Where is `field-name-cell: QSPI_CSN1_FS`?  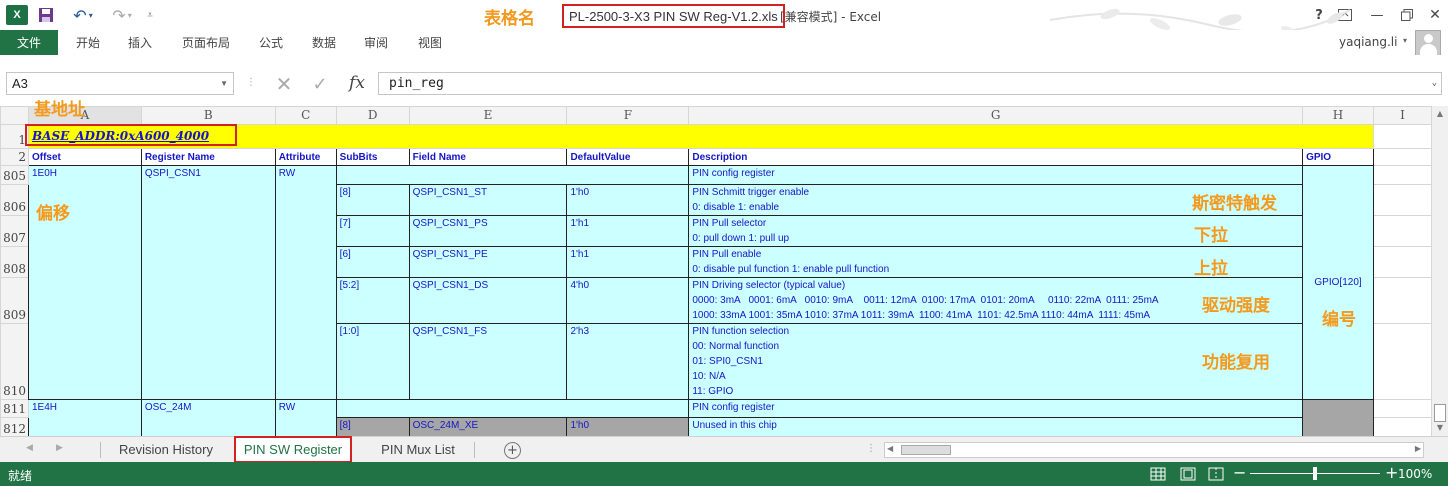
field-name-cell: QSPI_CSN1_FS is located at coordinates (488, 361).